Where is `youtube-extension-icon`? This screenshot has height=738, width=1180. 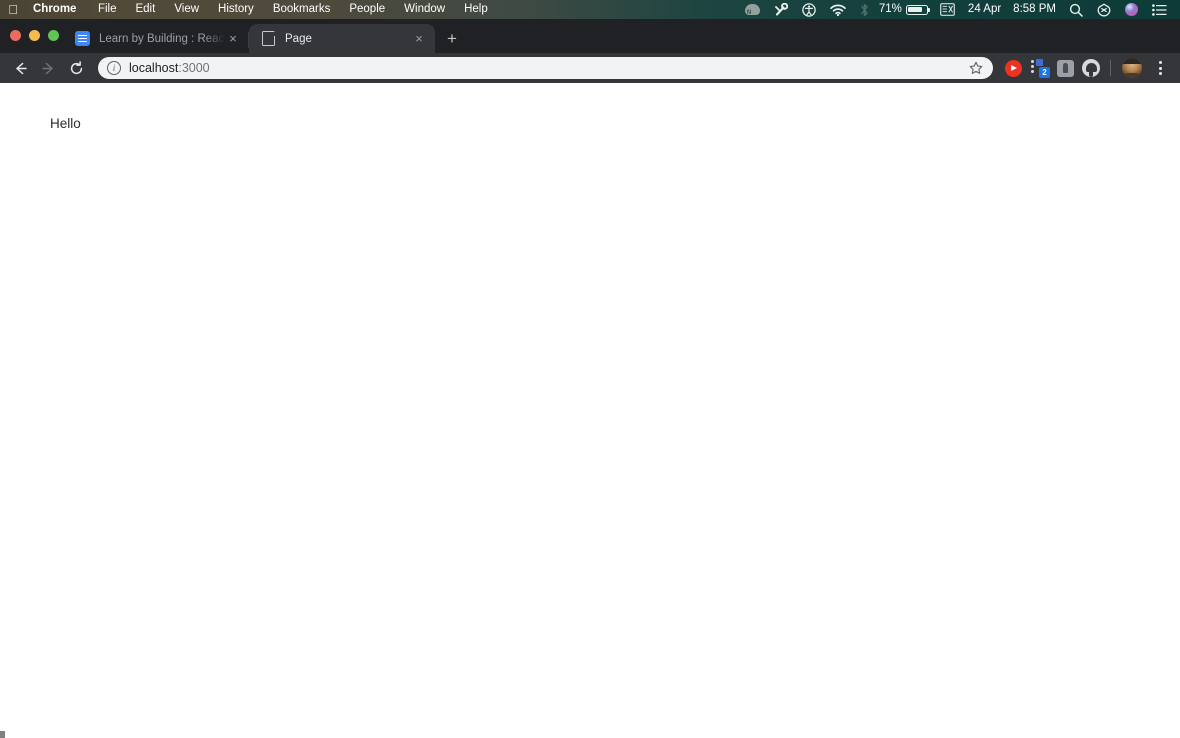
youtube-extension-icon is located at coordinates (1013, 68).